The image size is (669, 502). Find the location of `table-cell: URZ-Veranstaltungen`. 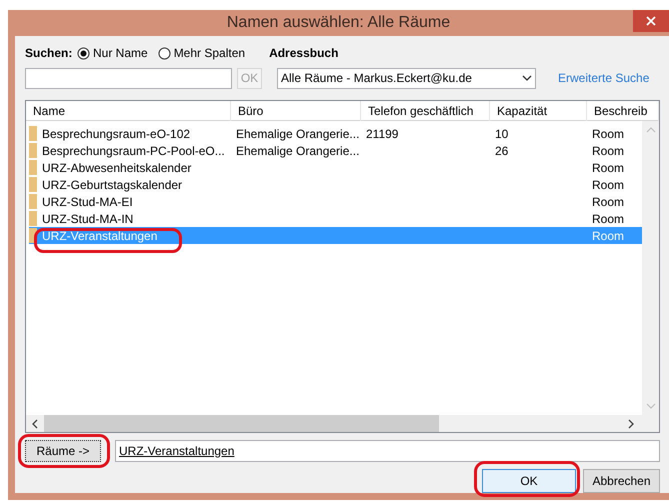

table-cell: URZ-Veranstaltungen is located at coordinates (100, 235).